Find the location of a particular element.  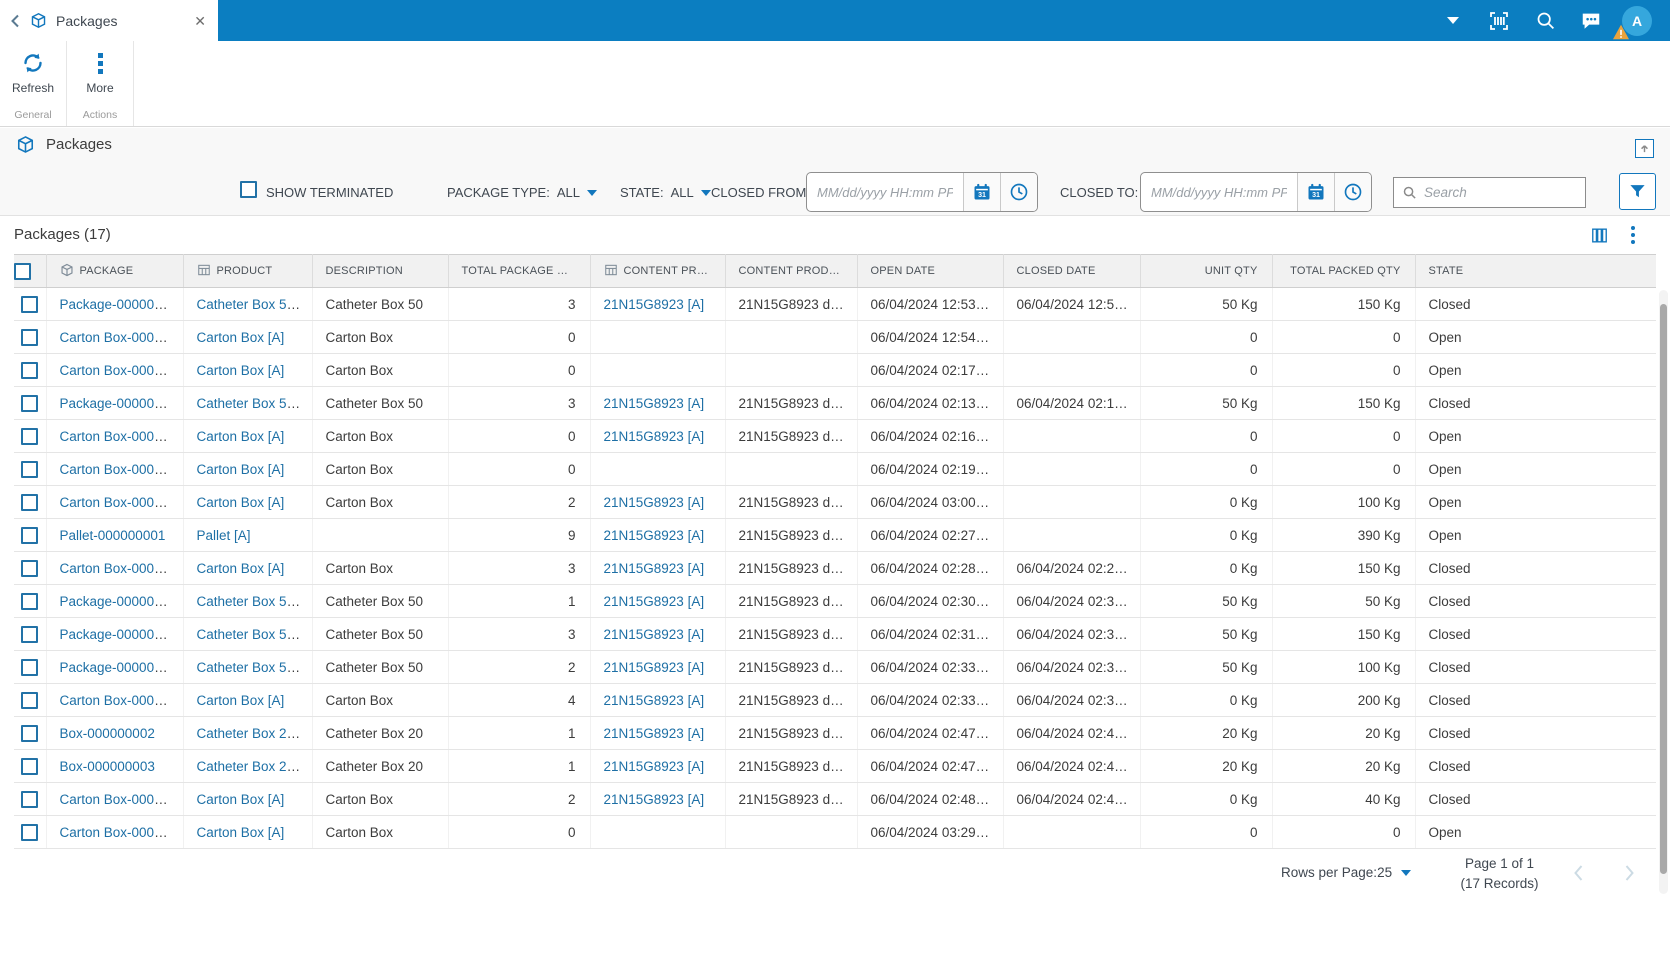

chevron-down-icon is located at coordinates (1453, 20).